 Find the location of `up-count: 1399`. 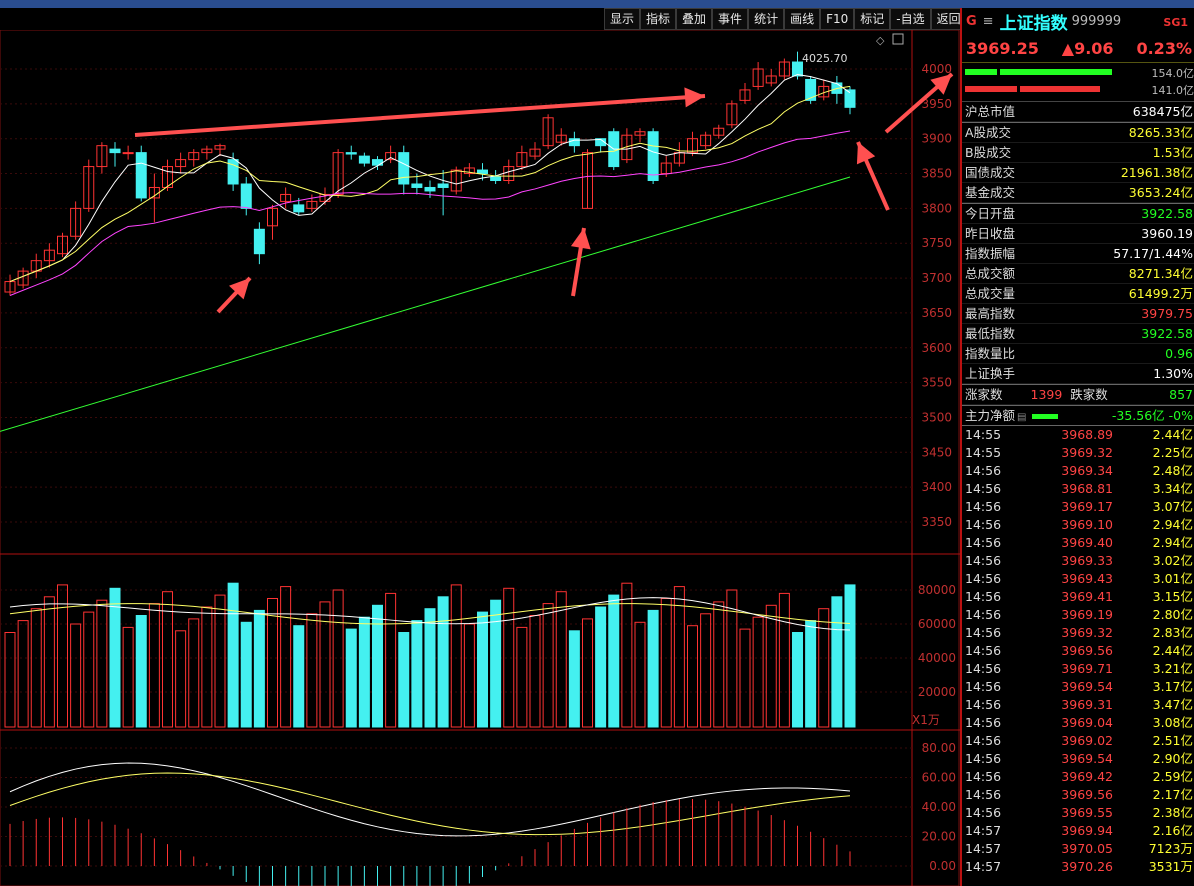

up-count: 1399 is located at coordinates (1046, 394).